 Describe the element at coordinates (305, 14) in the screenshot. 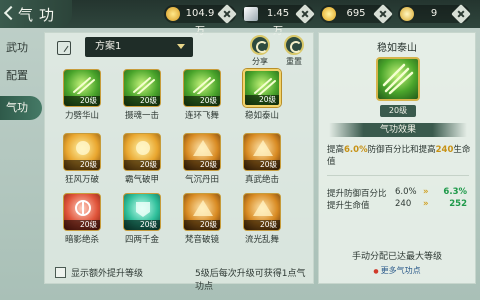

I see `add-silver-button` at that location.